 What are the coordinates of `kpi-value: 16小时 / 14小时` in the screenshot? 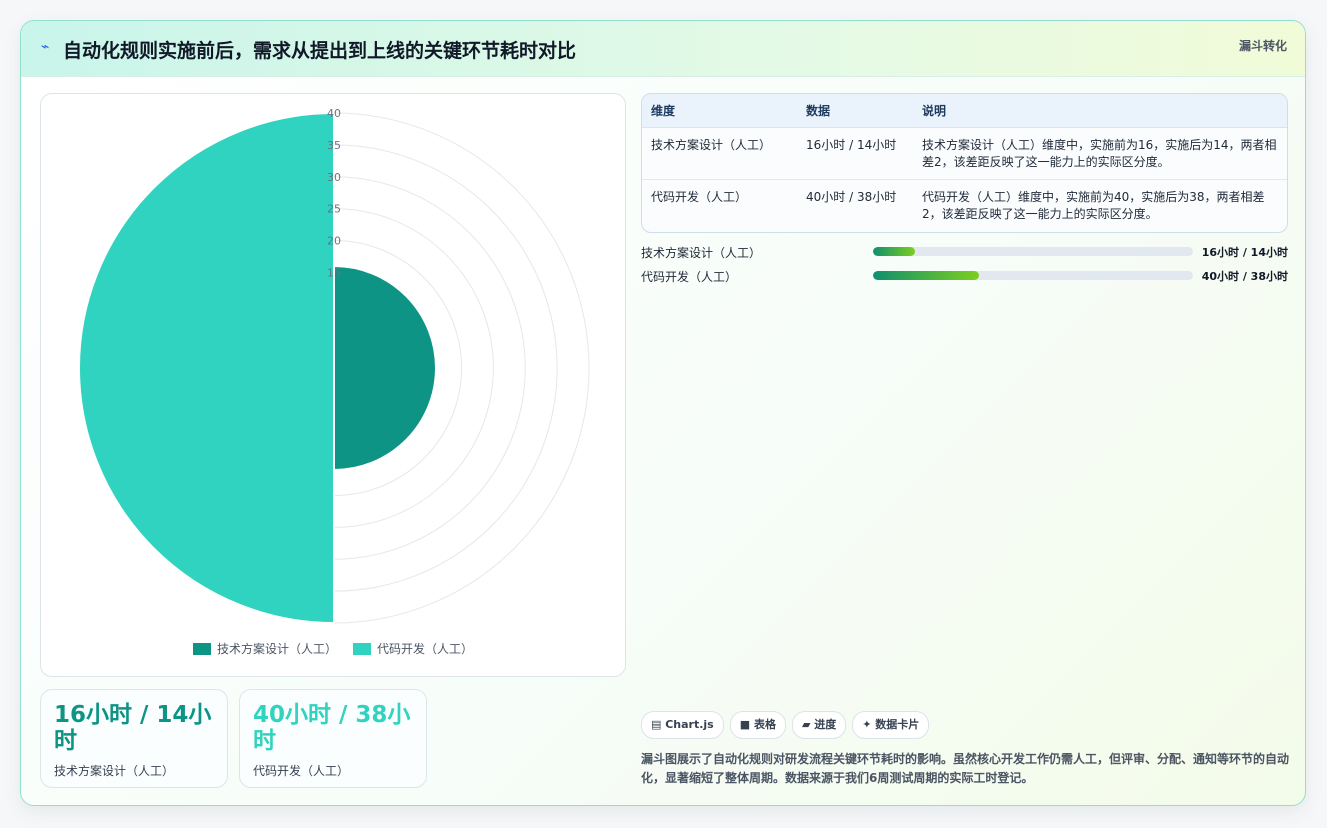 It's located at (133, 728).